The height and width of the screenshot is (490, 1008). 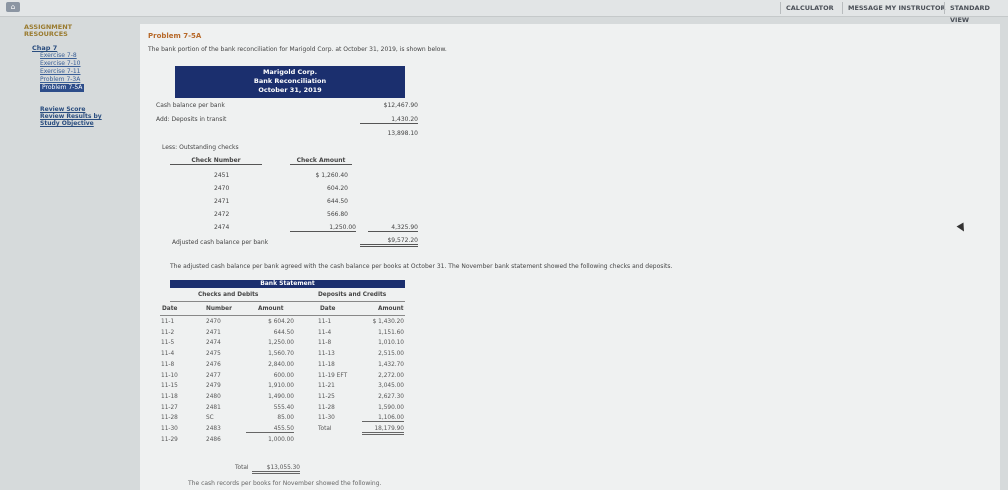 I want to click on check-number: 2471, so click(x=222, y=201).